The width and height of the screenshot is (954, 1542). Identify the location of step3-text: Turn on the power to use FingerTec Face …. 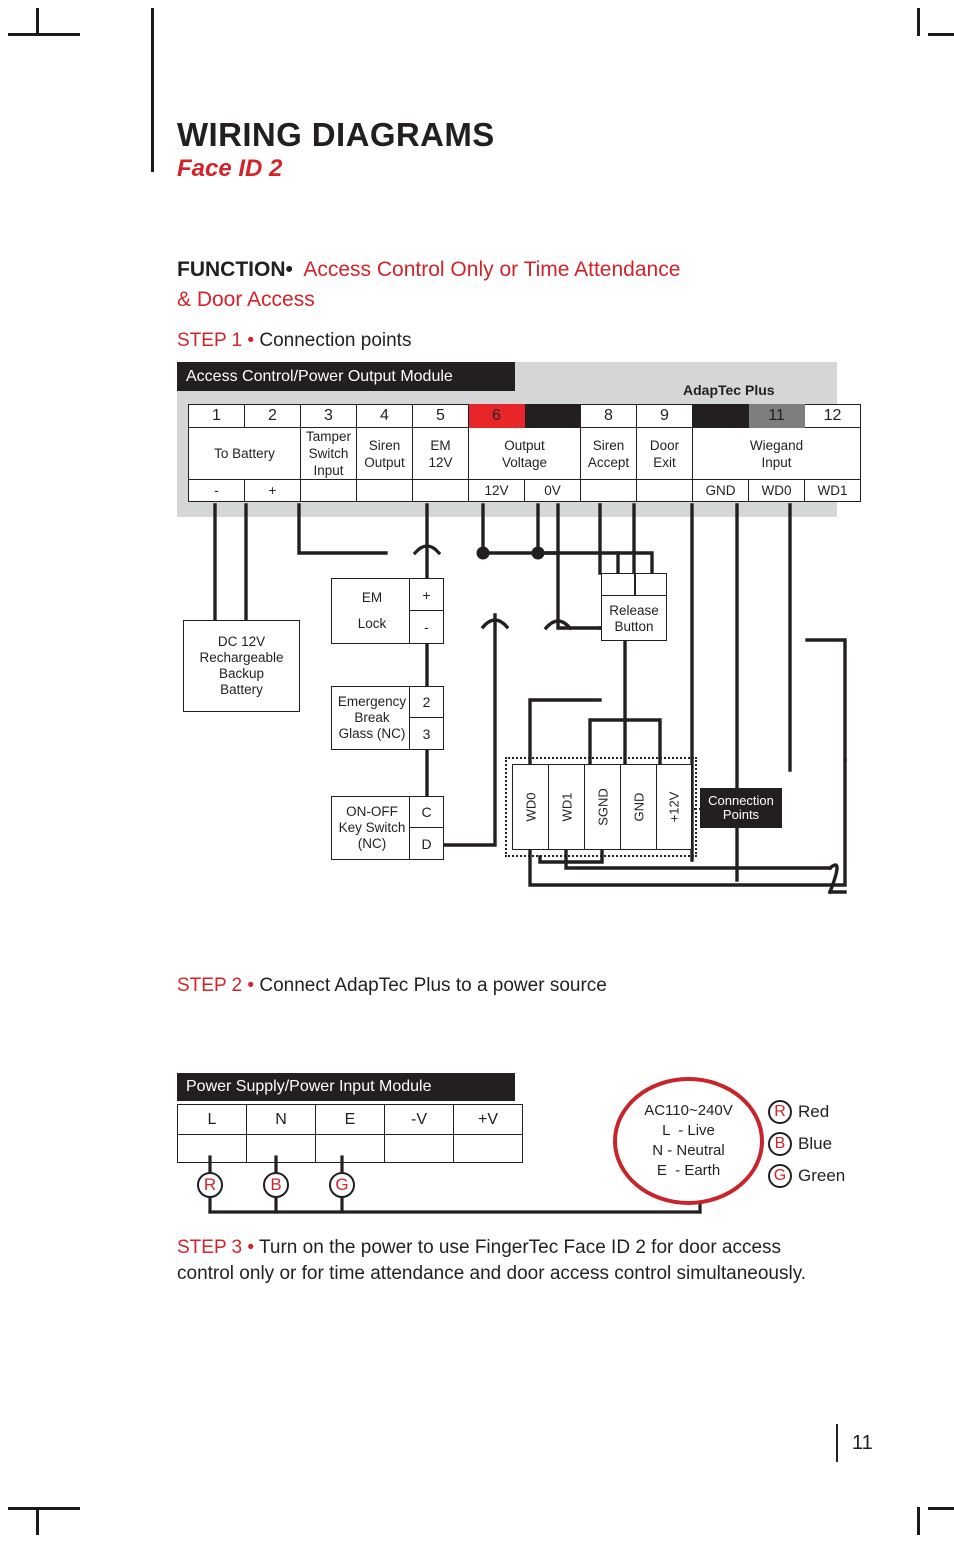
(492, 1260).